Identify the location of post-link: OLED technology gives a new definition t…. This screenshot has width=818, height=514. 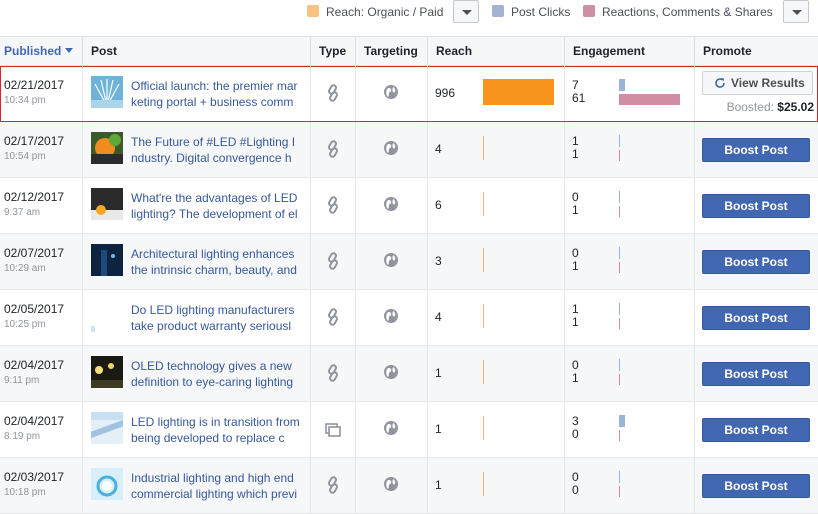
(216, 374).